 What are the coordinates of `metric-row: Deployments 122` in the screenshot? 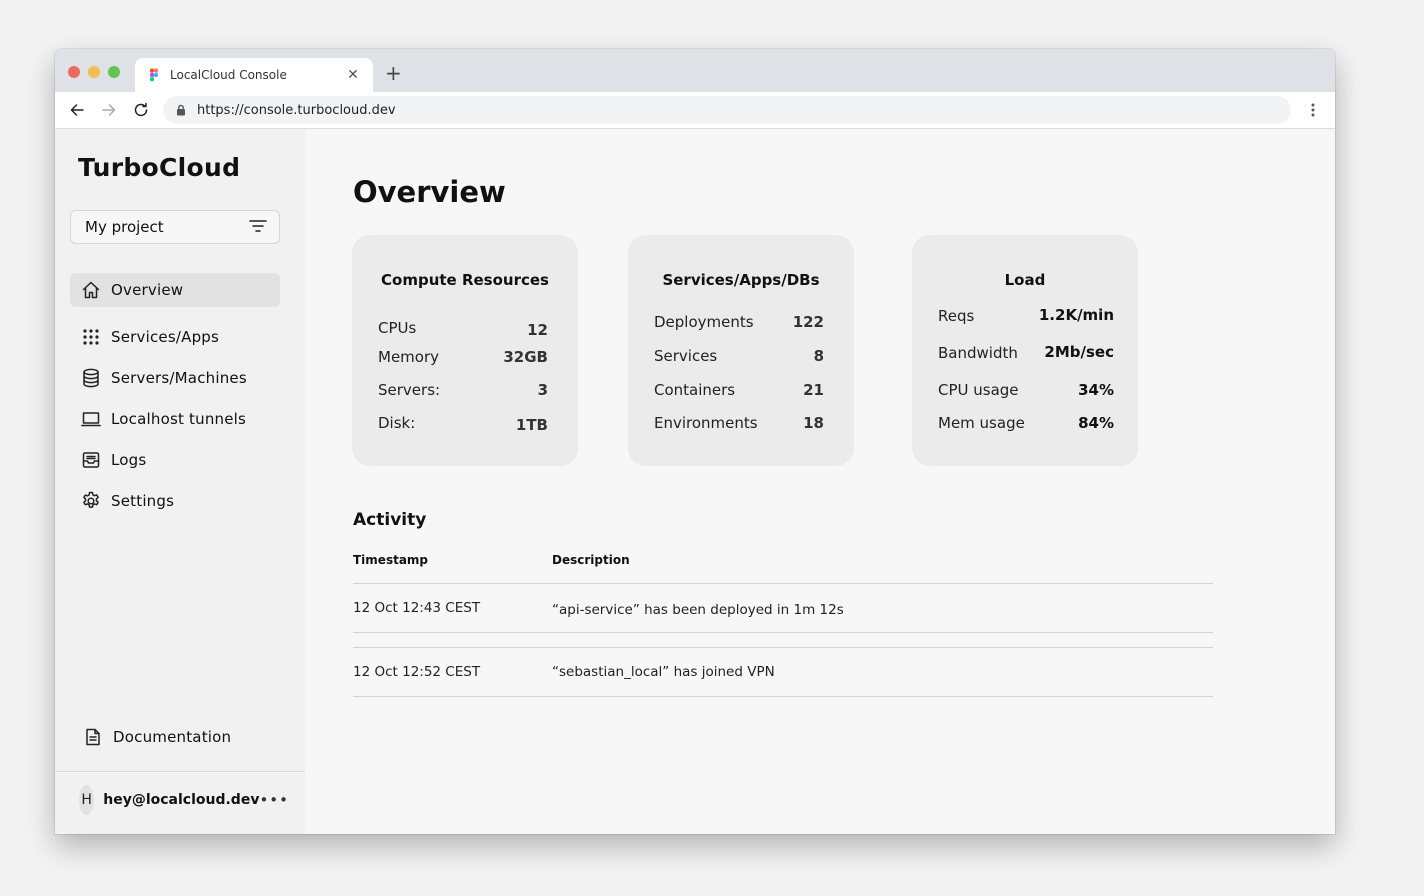 It's located at (739, 322).